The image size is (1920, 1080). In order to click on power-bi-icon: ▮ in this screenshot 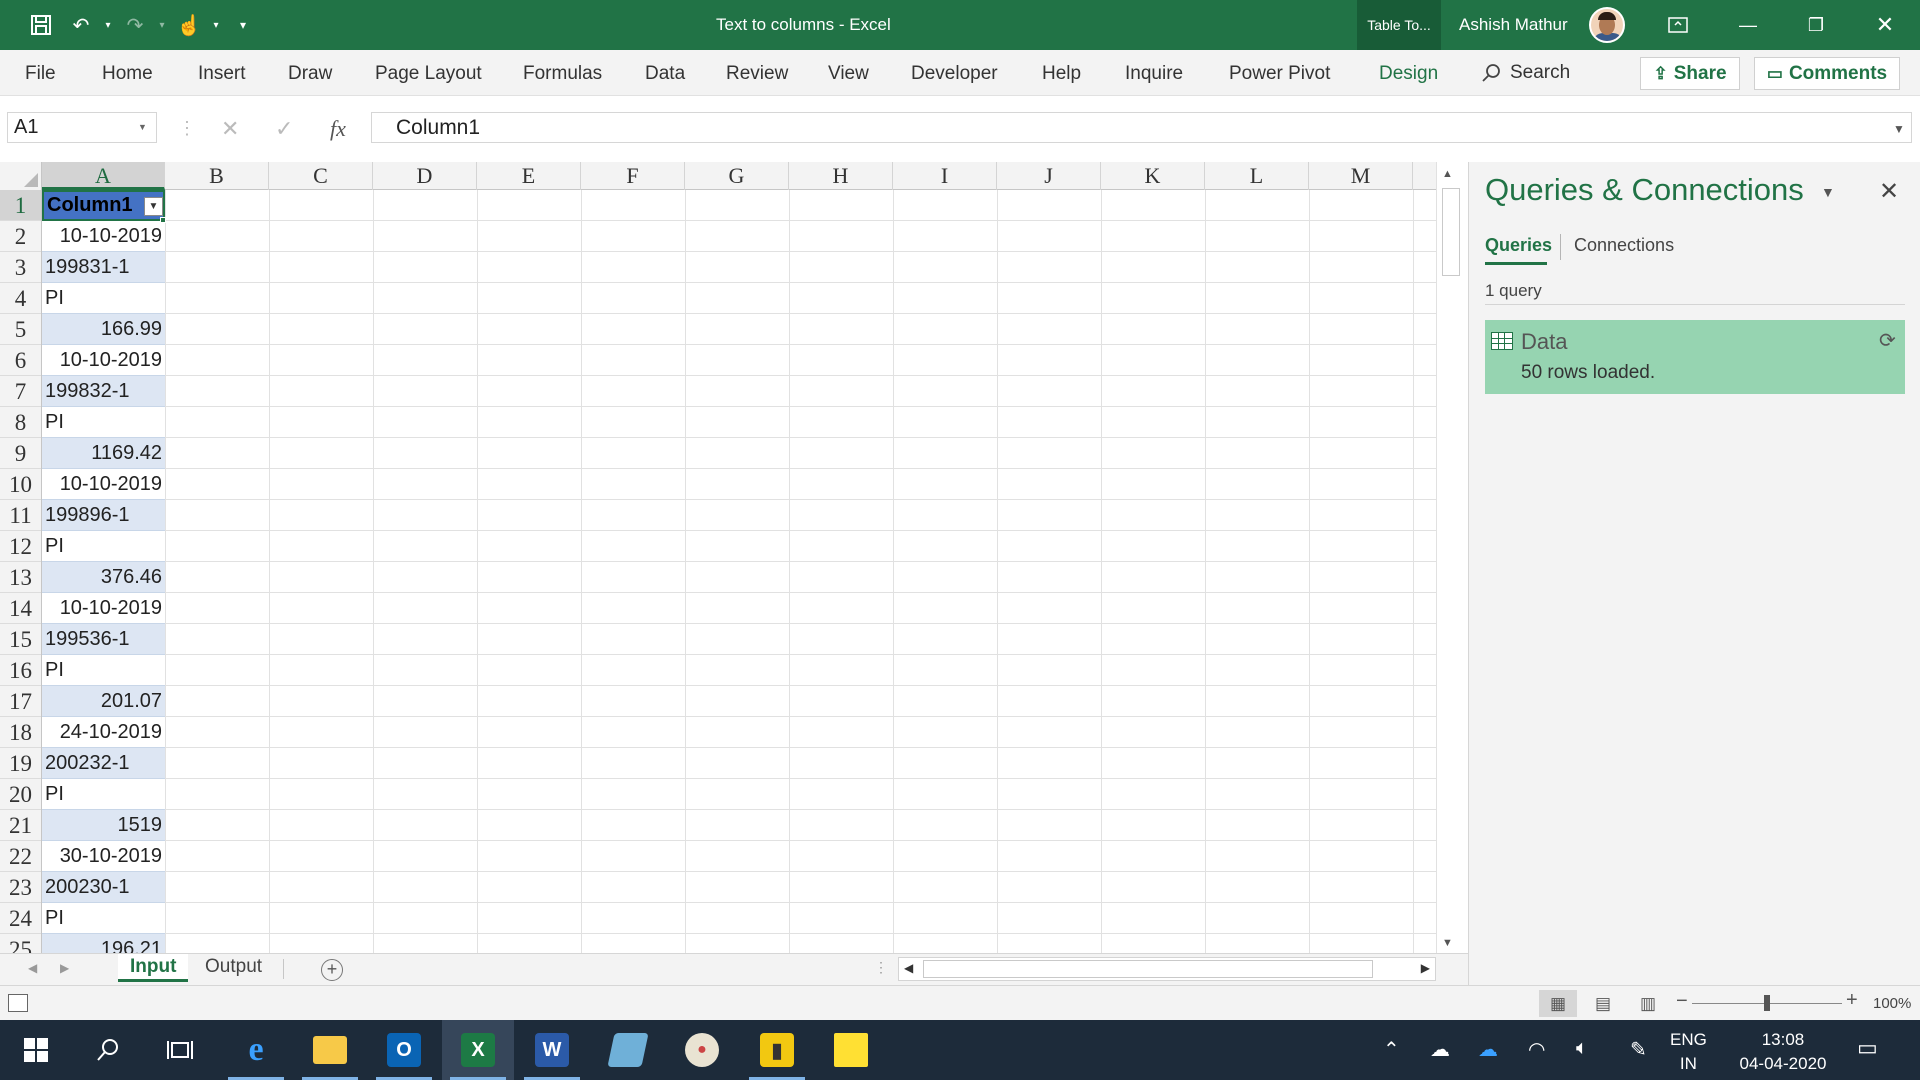, I will do `click(777, 1050)`.